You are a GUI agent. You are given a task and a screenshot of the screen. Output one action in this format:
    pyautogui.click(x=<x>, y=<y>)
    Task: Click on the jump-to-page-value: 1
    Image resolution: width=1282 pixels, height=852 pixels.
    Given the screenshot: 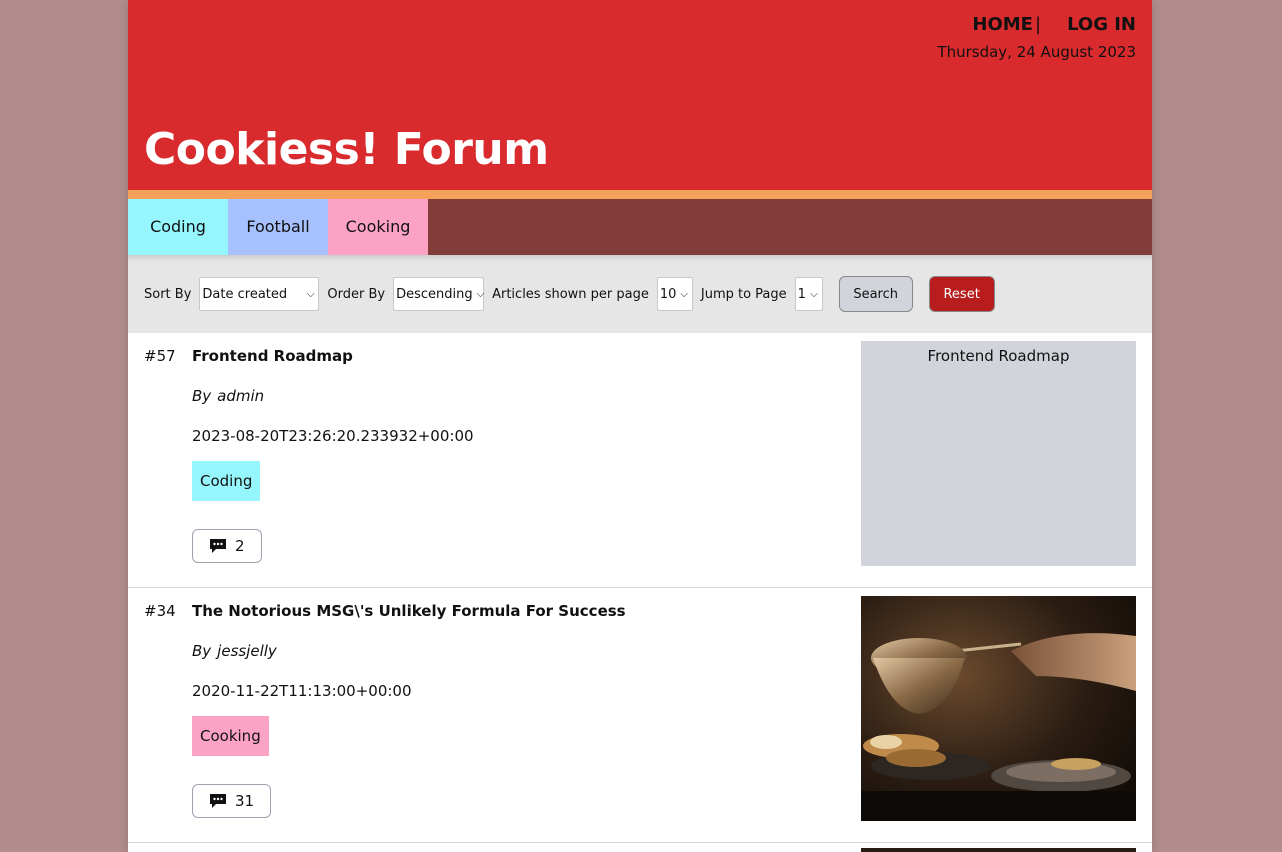 What is the action you would take?
    pyautogui.click(x=801, y=294)
    